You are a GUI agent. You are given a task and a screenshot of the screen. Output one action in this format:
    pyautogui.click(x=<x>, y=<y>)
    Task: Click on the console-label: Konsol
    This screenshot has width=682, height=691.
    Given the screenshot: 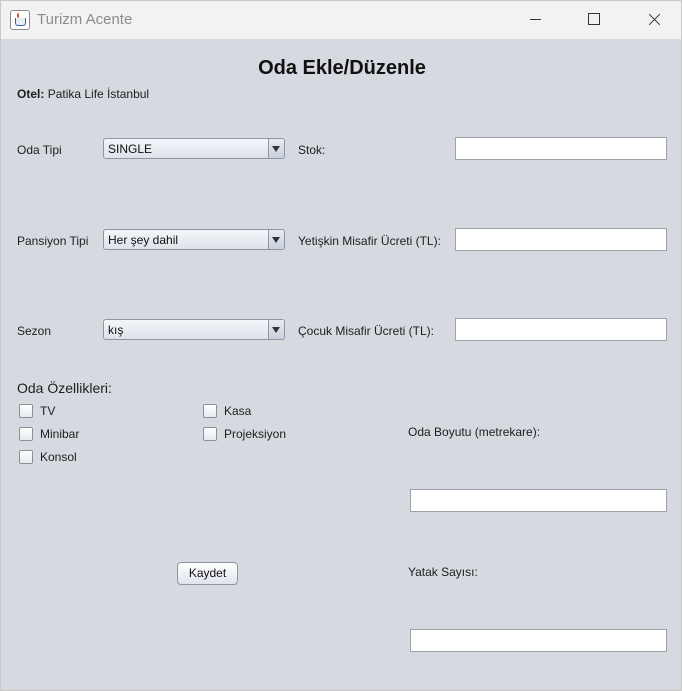 What is the action you would take?
    pyautogui.click(x=58, y=457)
    